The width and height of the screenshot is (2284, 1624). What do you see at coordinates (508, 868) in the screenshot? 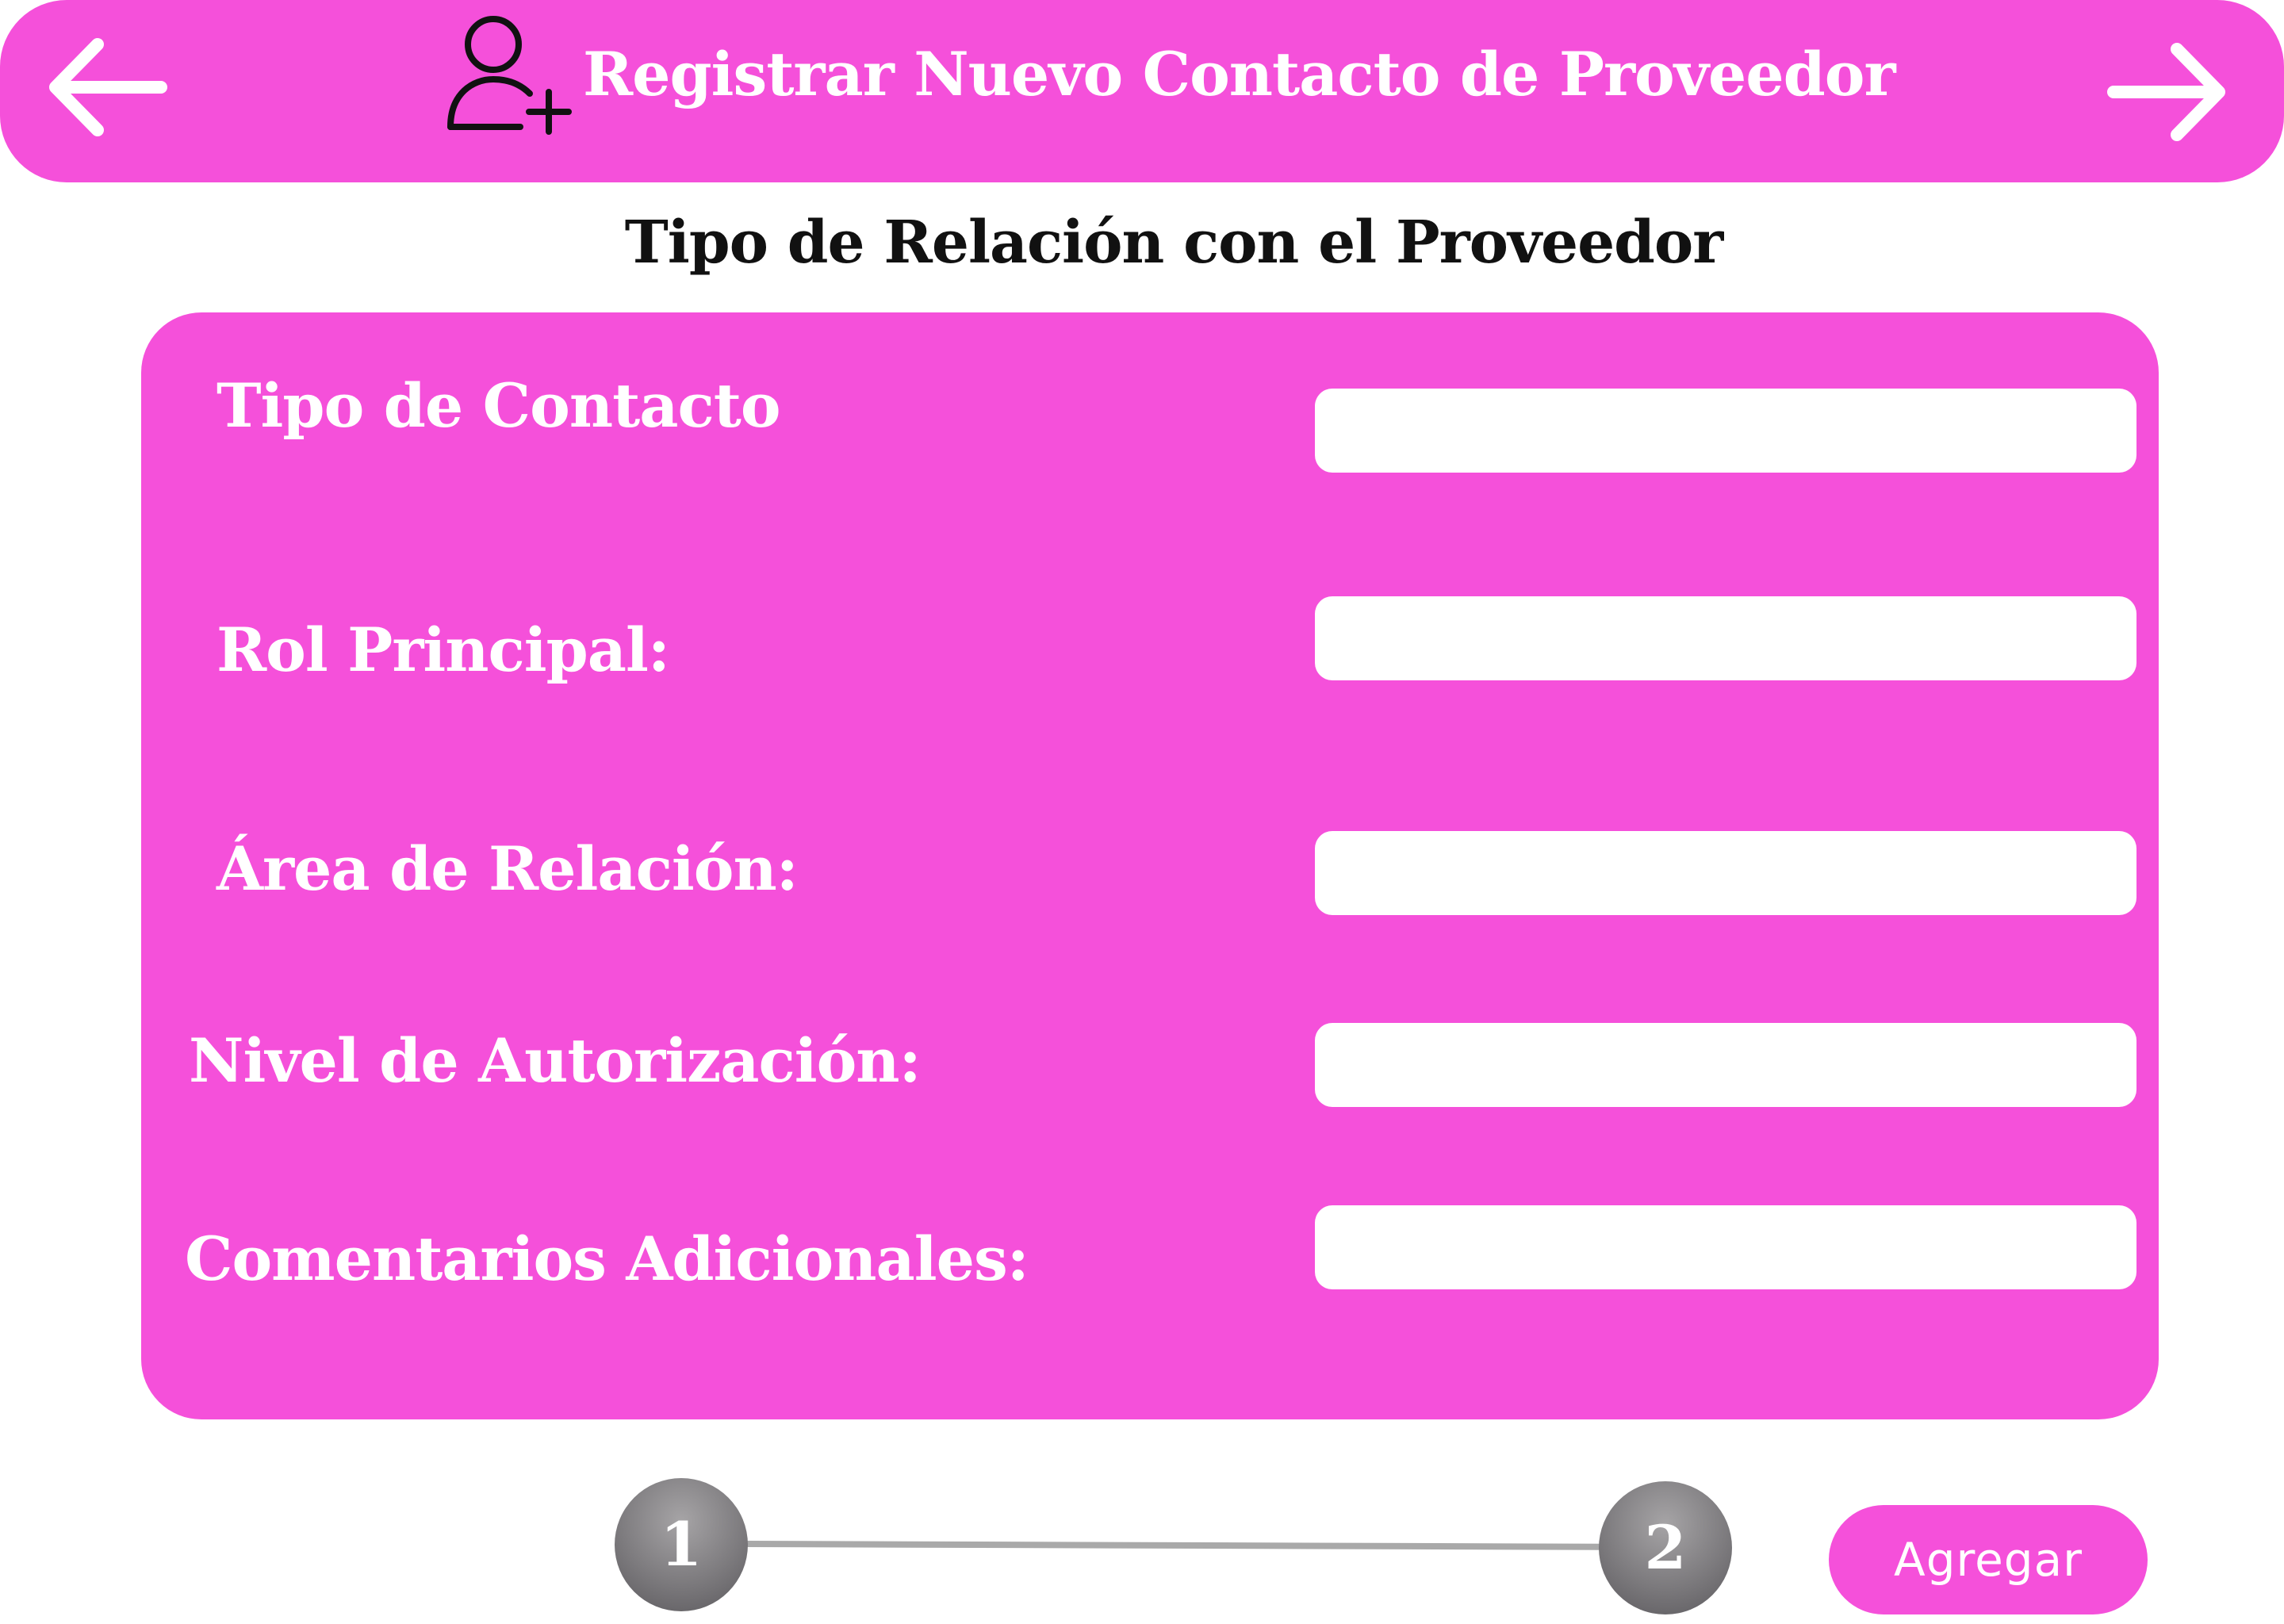
I see `area-relacion-label: Área de Relación:` at bounding box center [508, 868].